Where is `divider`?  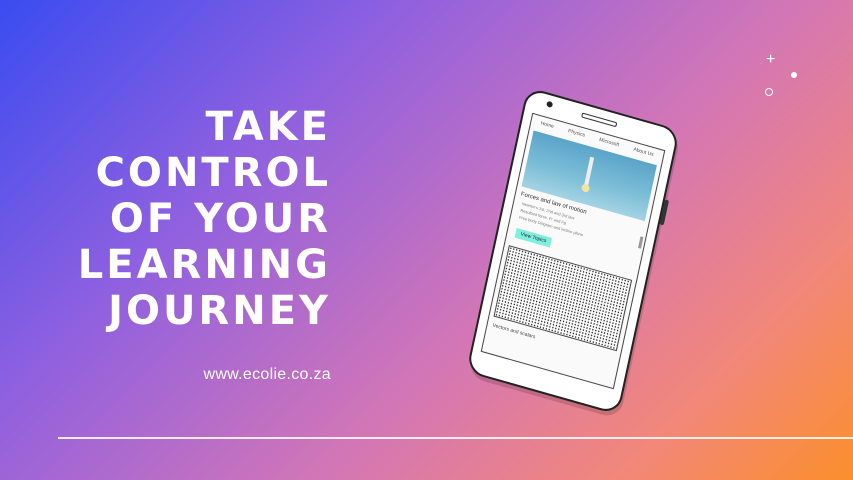
divider is located at coordinates (455, 438).